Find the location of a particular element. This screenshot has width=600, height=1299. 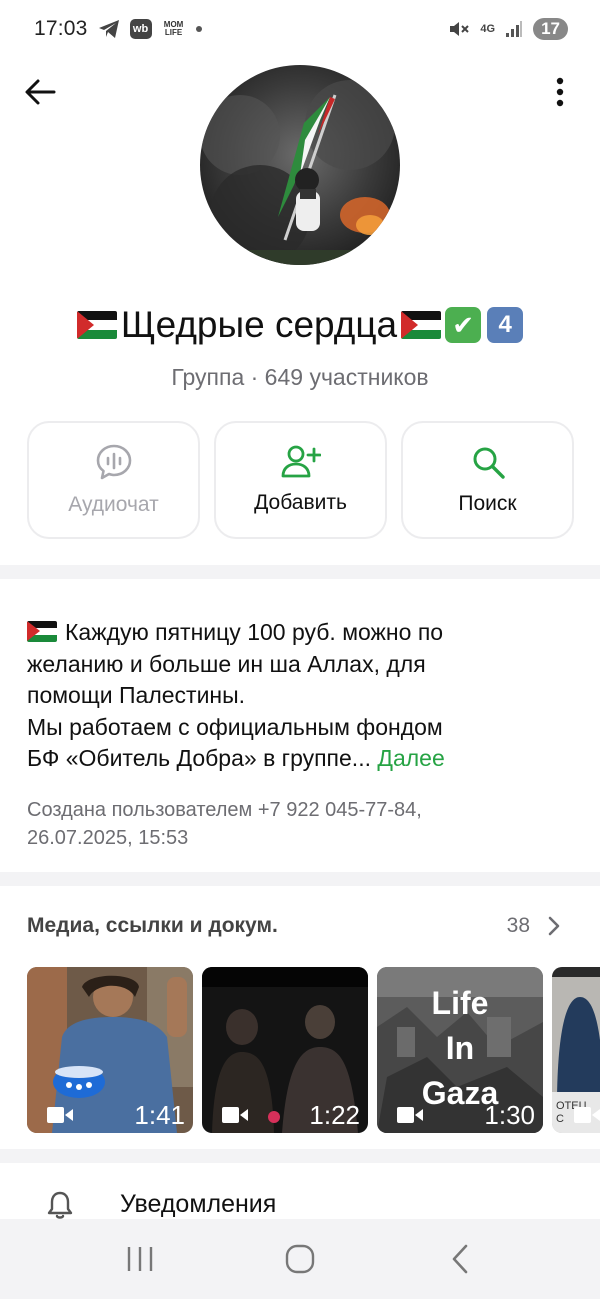

status-right: 4G 17 is located at coordinates (508, 29).